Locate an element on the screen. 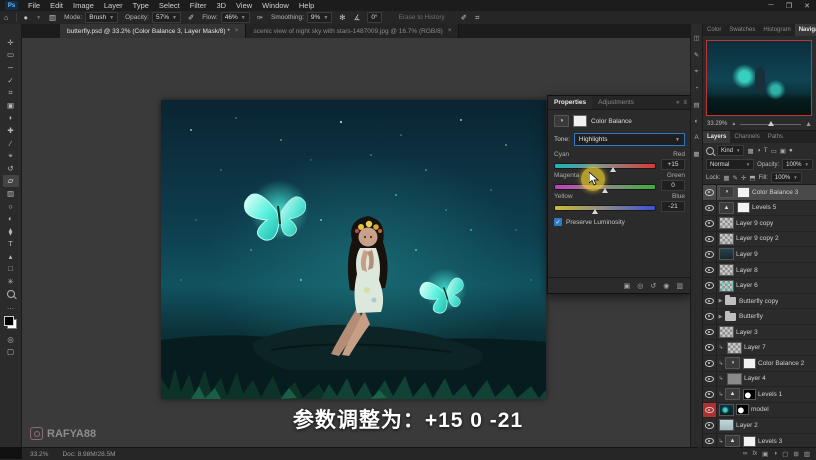 This screenshot has width=816, height=460. menu-3d: 3D is located at coordinates (221, 5).